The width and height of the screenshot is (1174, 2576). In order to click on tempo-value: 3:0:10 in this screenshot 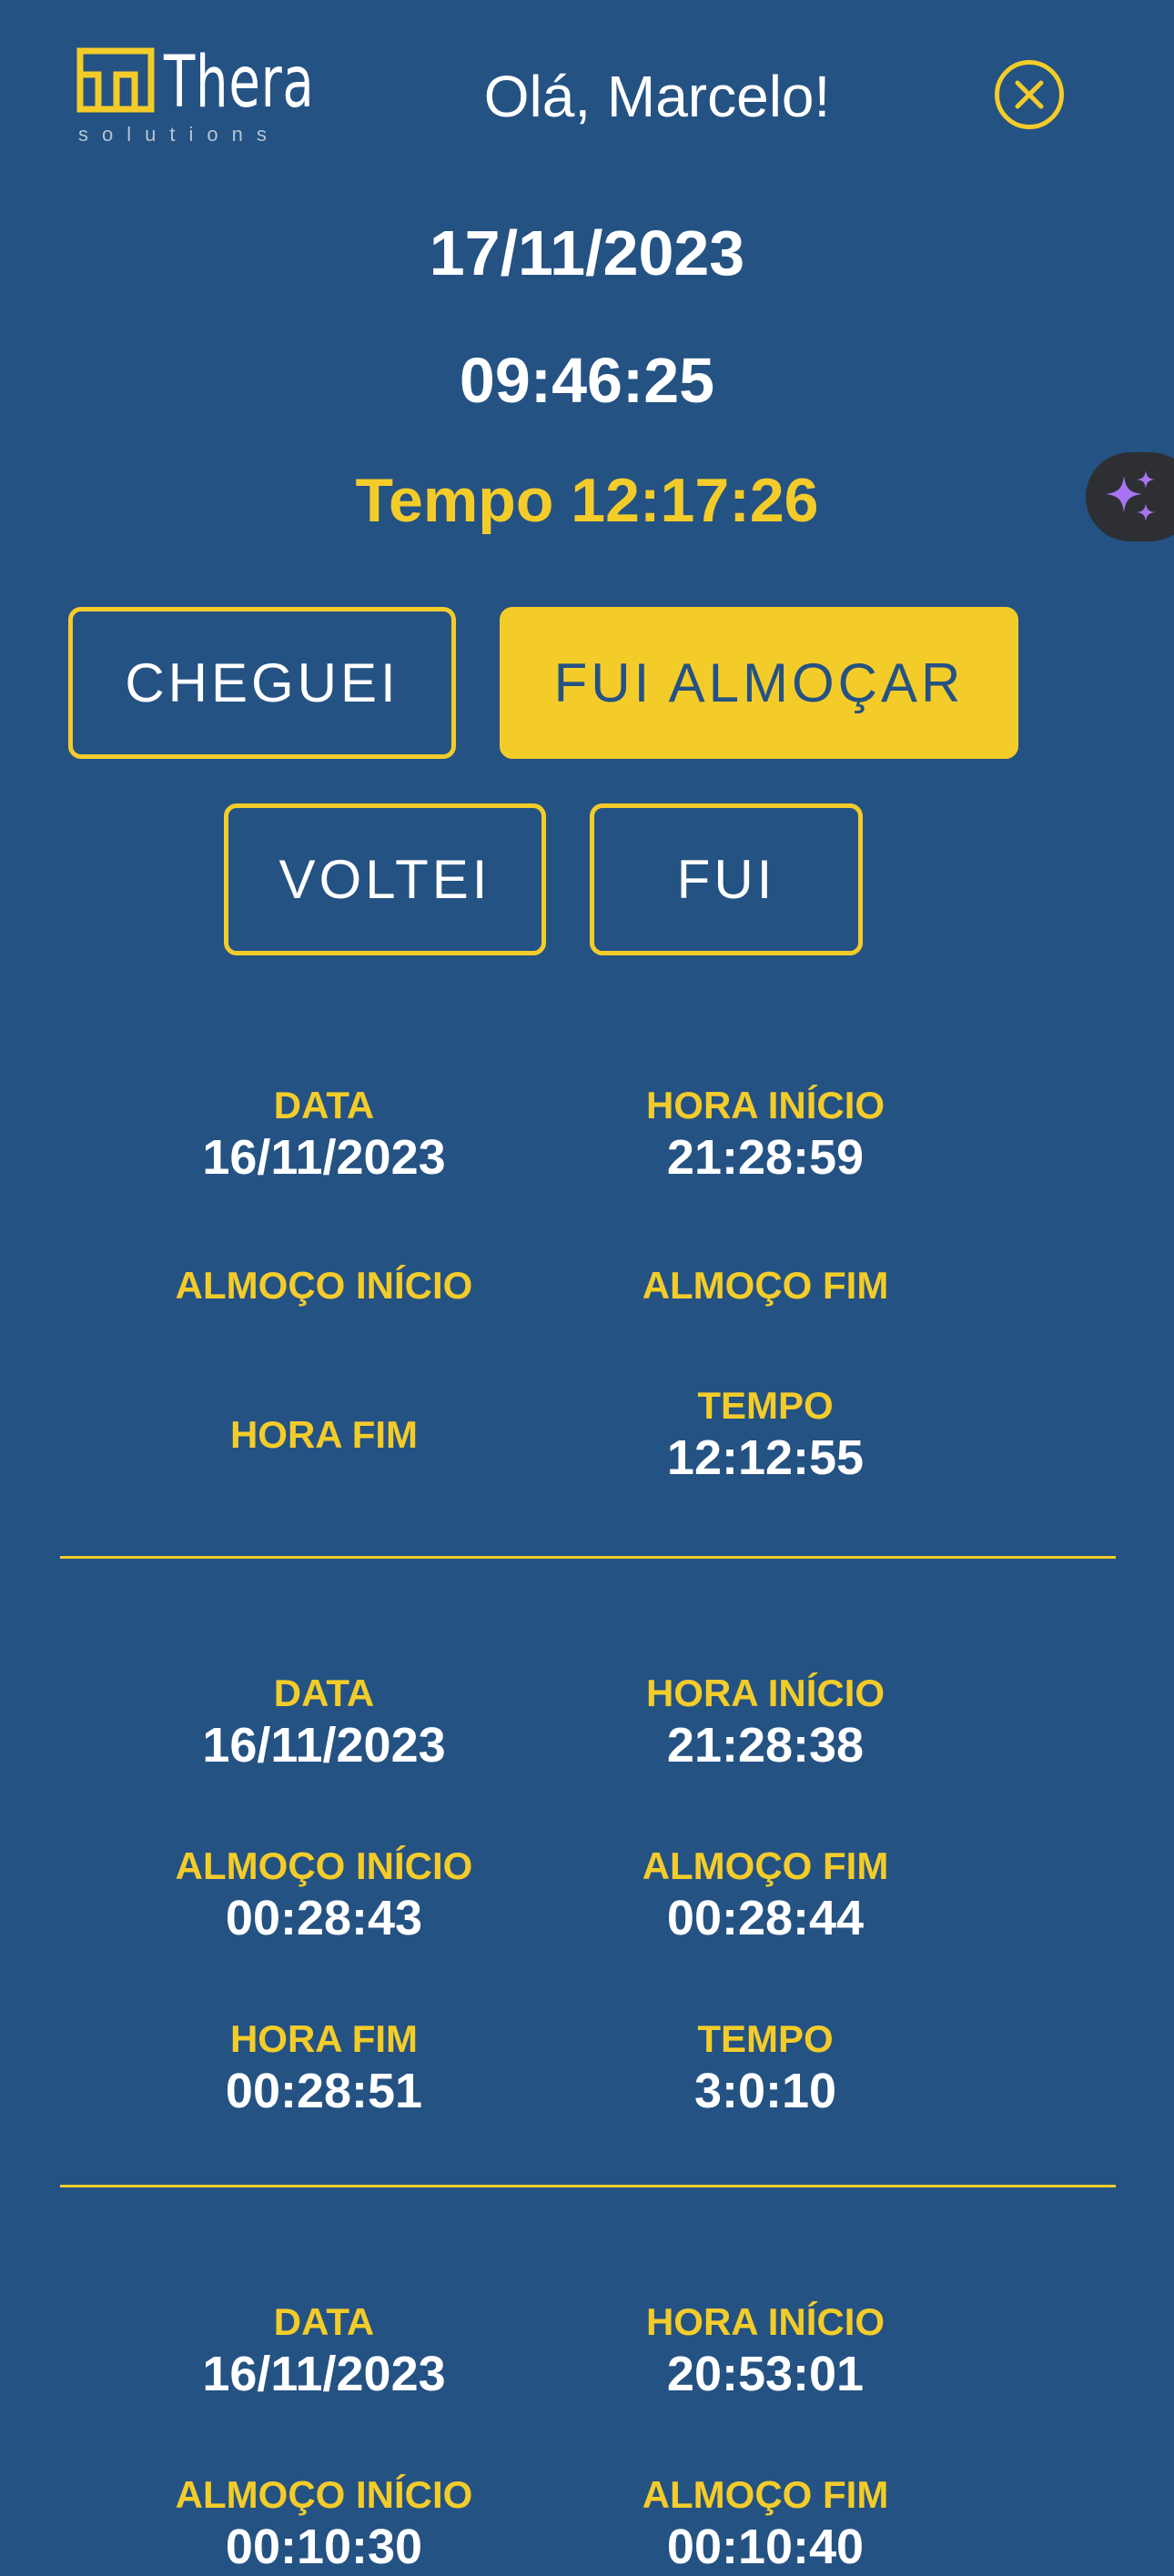, I will do `click(765, 2091)`.